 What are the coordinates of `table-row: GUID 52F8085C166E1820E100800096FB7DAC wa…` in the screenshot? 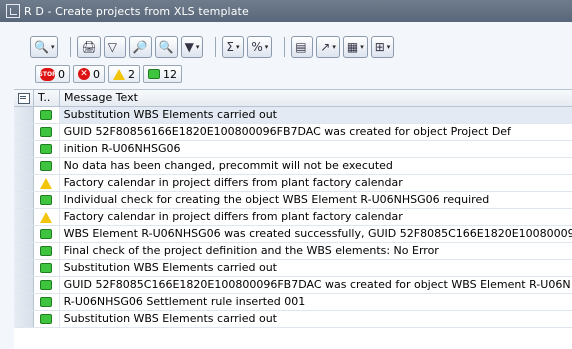 It's located at (293, 285).